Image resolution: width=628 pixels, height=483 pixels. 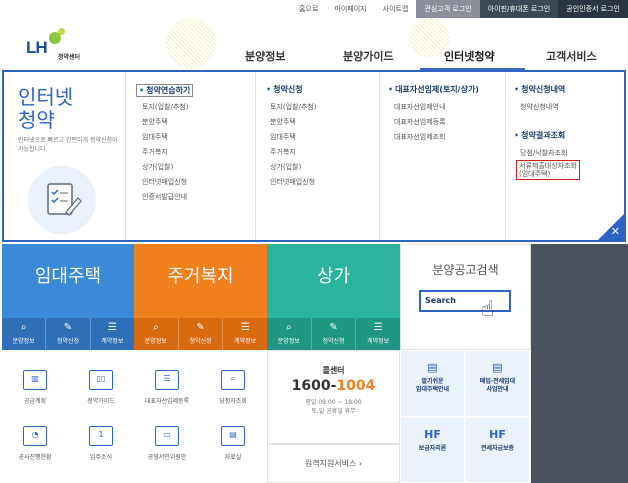 What do you see at coordinates (548, 170) in the screenshot?
I see `document-submission-lookup-item: 서류제출대상자조회 (임대주택)` at bounding box center [548, 170].